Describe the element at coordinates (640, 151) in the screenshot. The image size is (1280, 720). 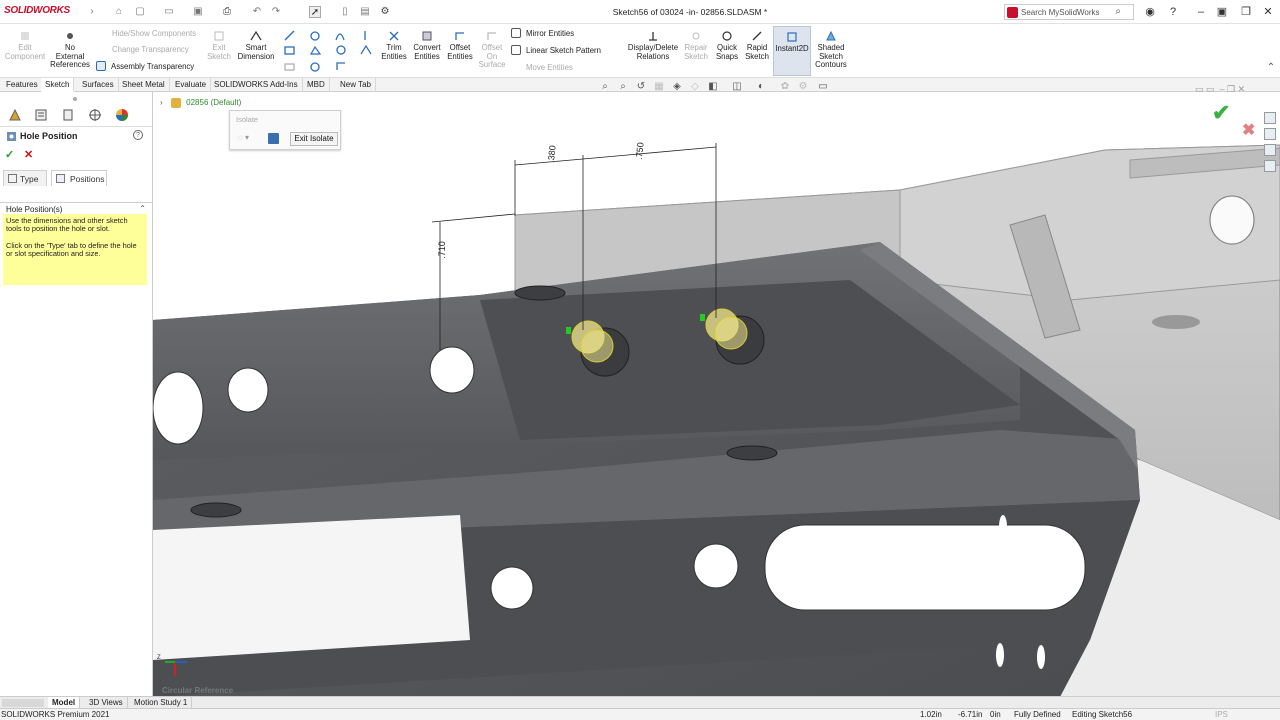
I see `dimension-750: .750` at that location.